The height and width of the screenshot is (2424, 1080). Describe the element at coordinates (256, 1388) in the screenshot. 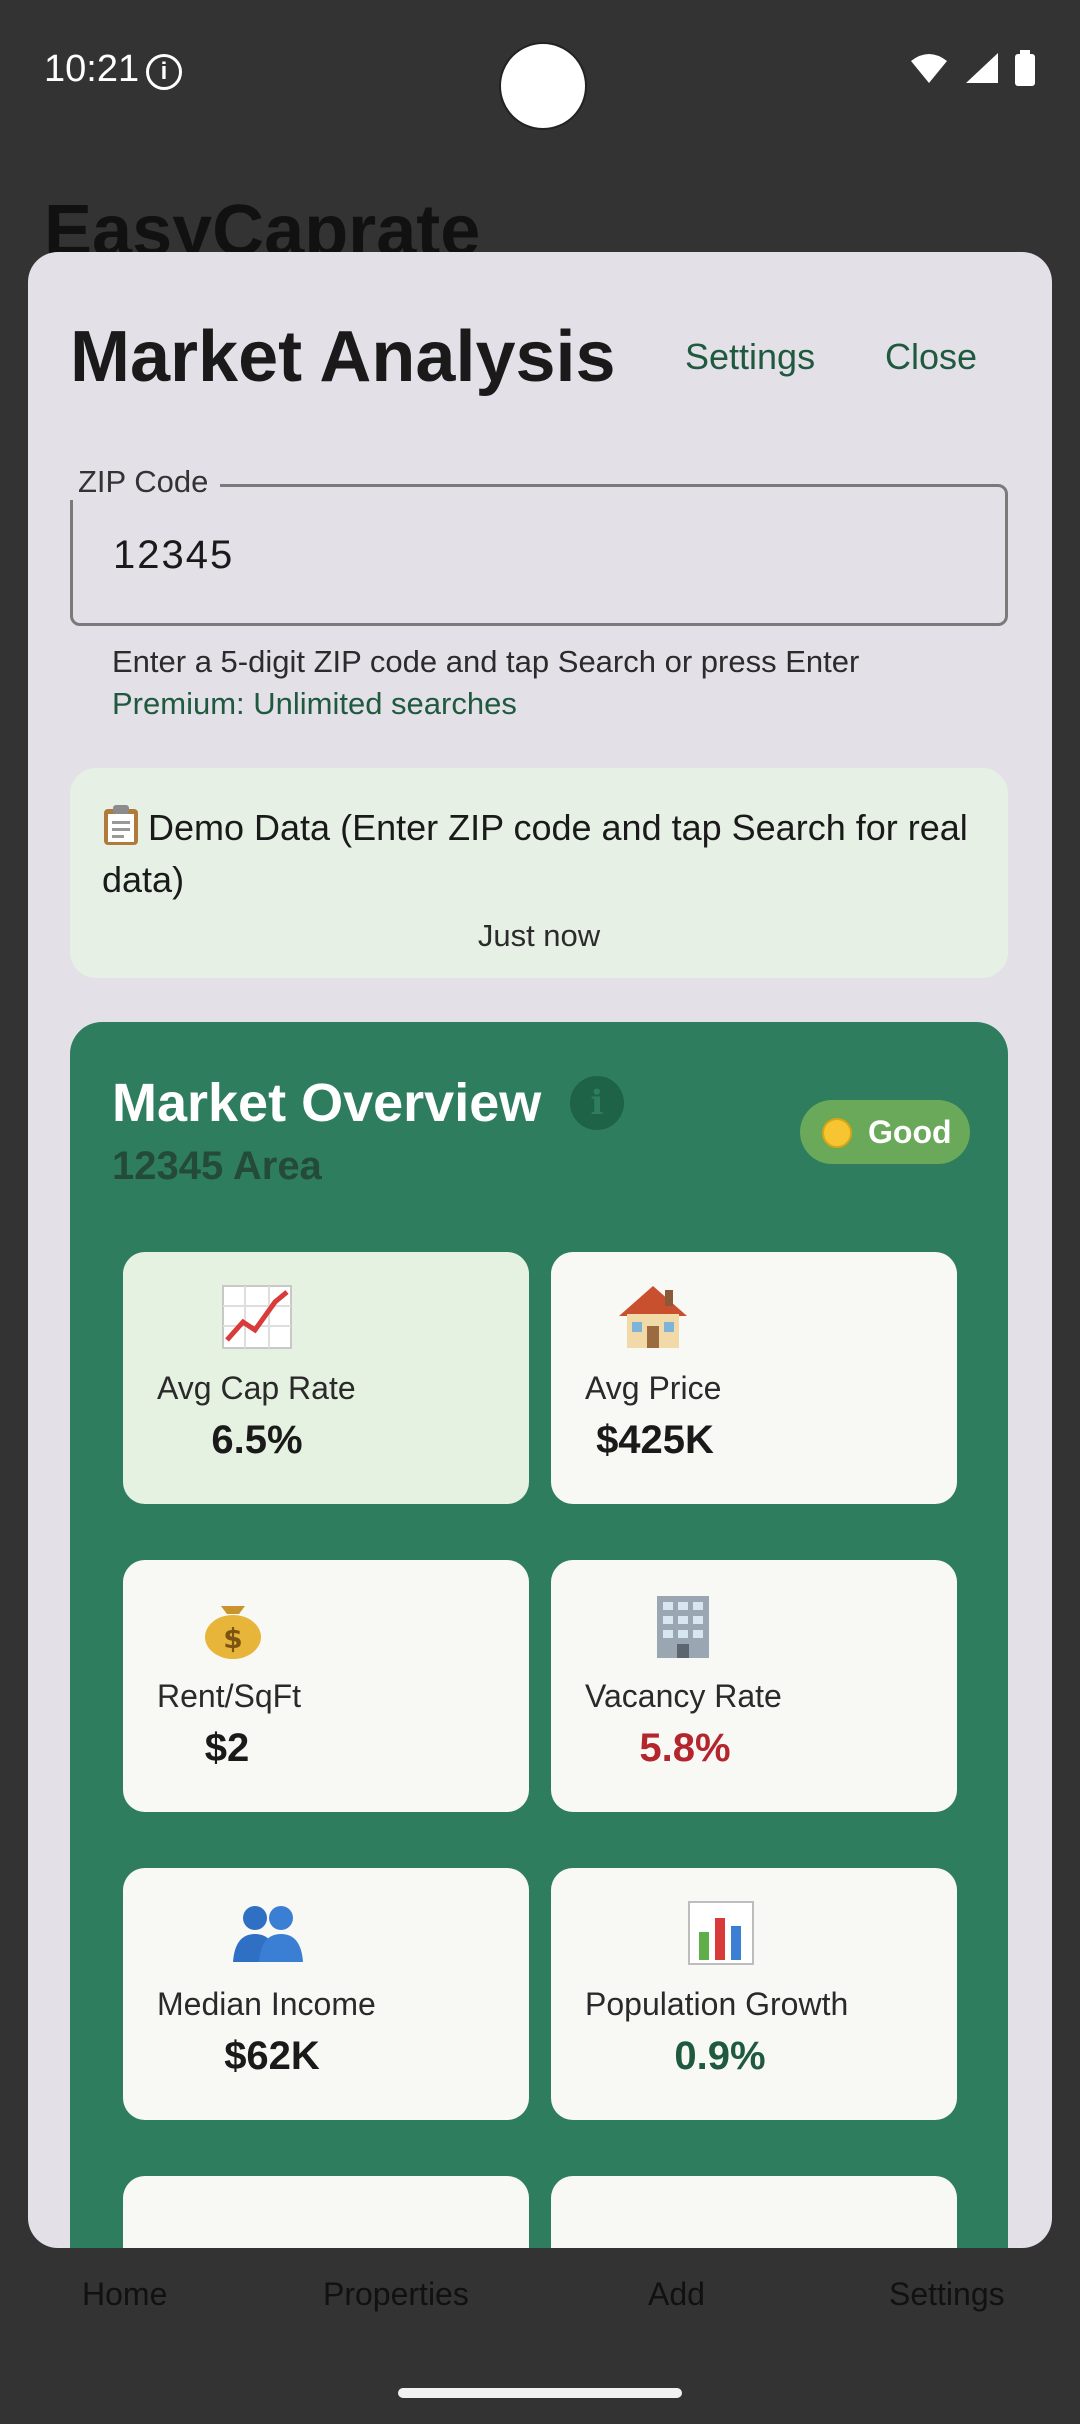

I see `metric-label: Avg Cap Rate` at that location.